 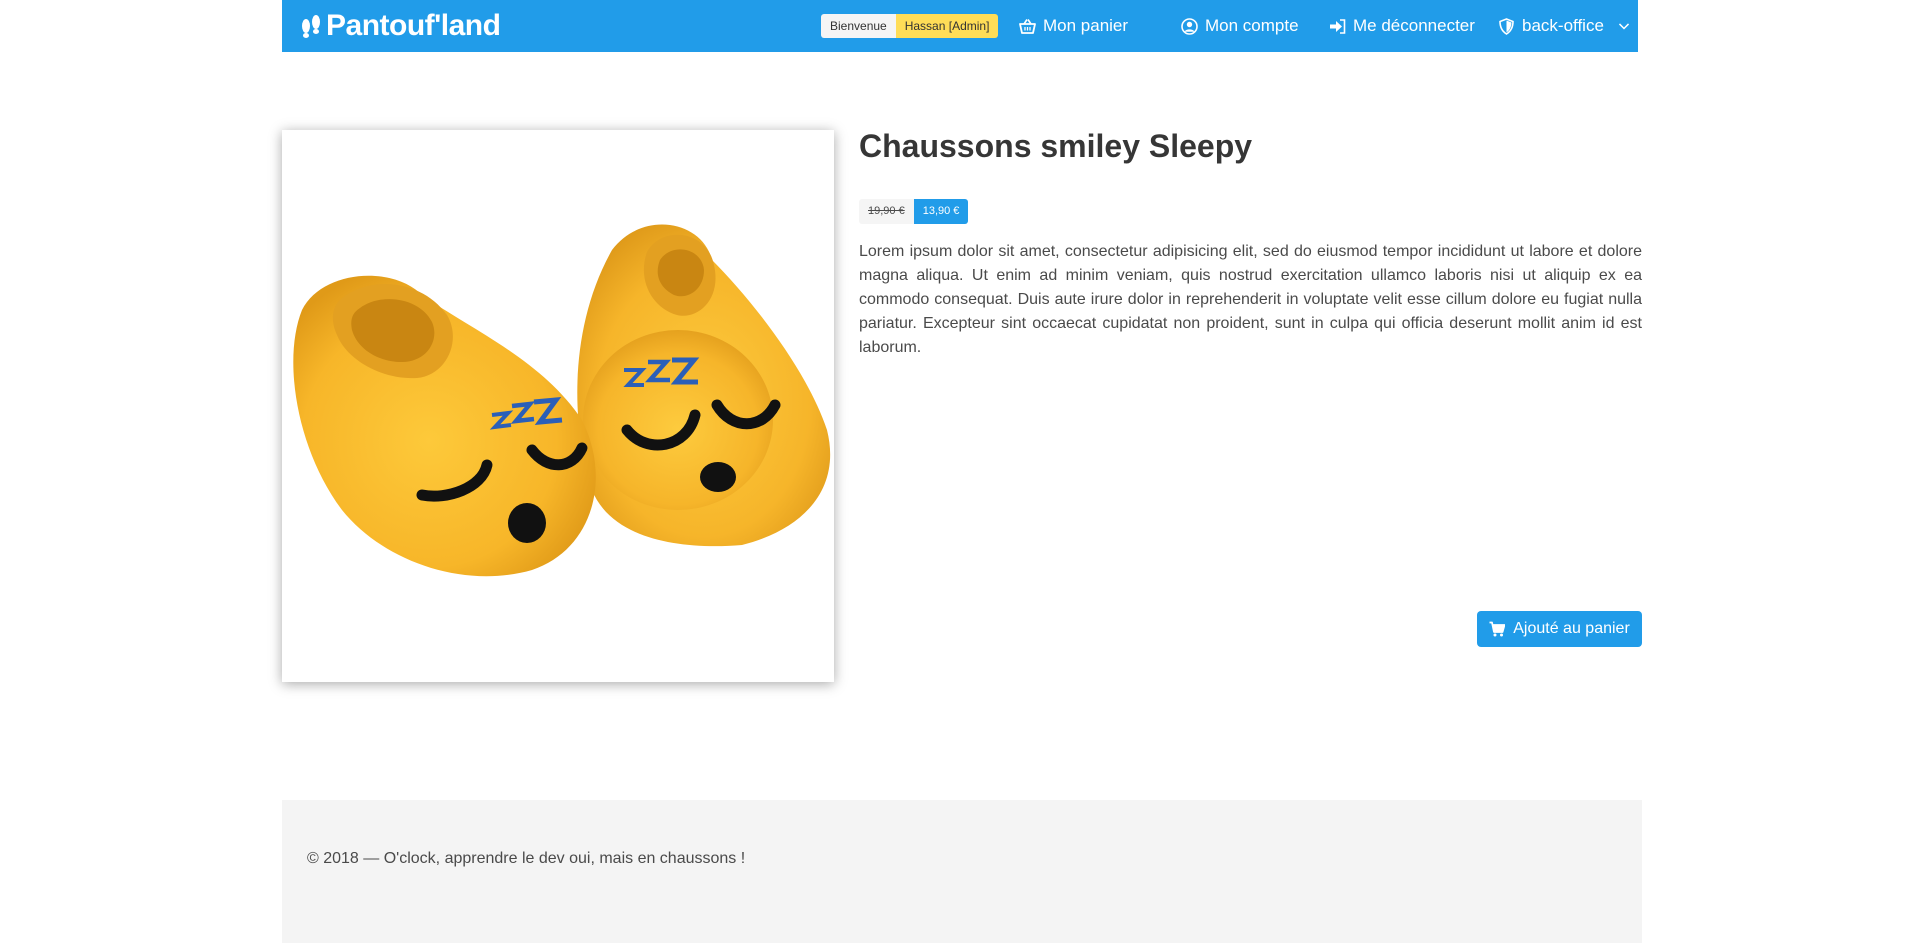 I want to click on nav-logout: Me déconnecter, so click(x=1402, y=26).